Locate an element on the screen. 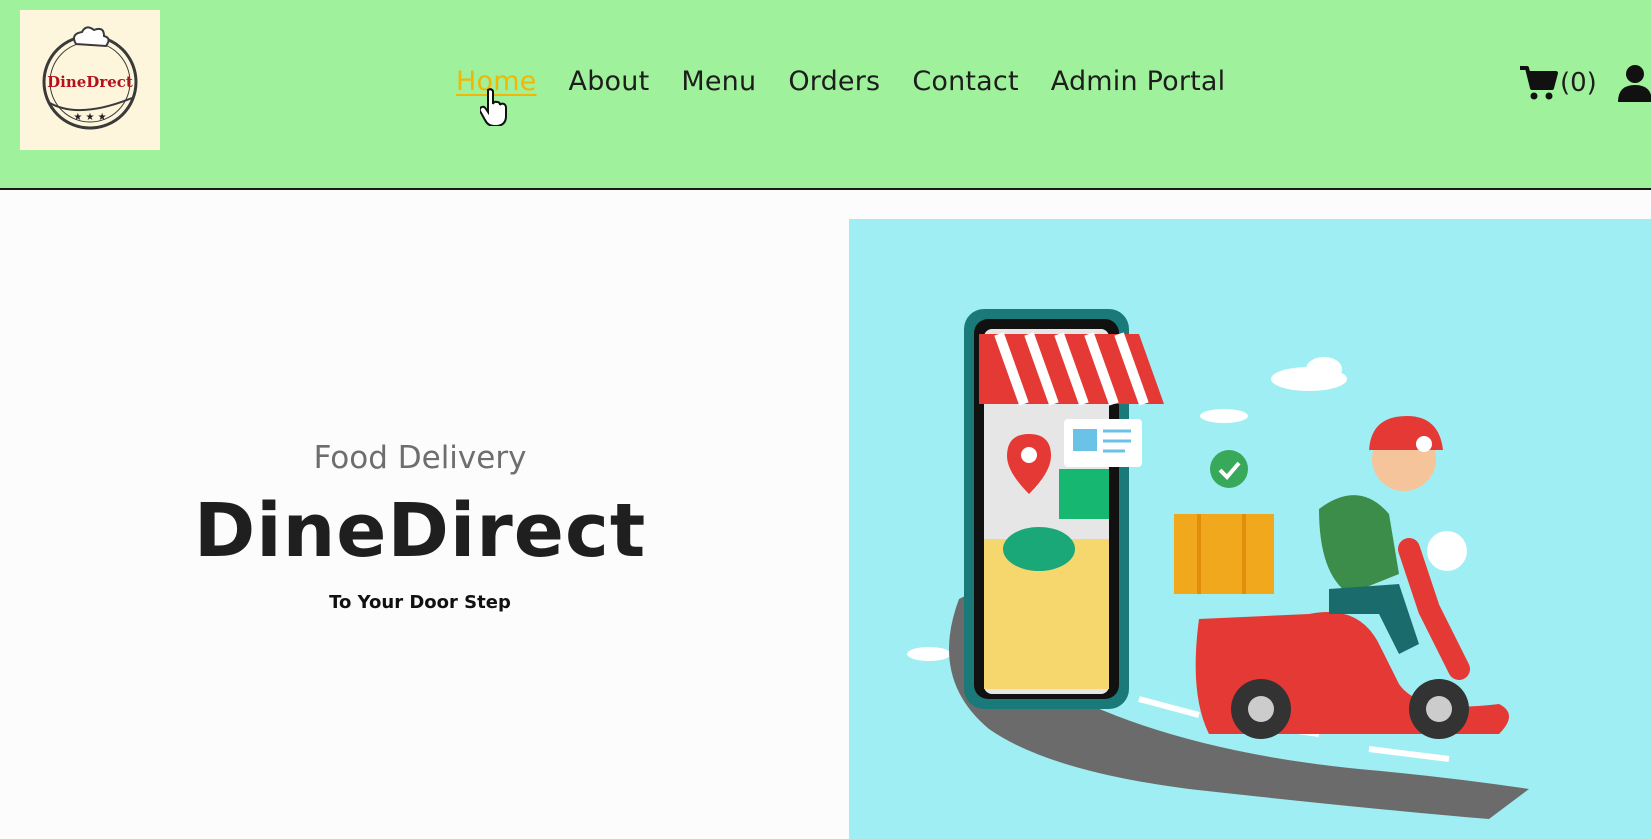 This screenshot has height=839, width=1651. cart-count: (0) is located at coordinates (1578, 83).